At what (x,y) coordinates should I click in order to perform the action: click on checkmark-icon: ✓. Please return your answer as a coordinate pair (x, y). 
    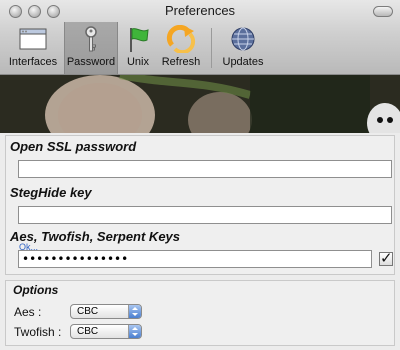
    Looking at the image, I should click on (386, 258).